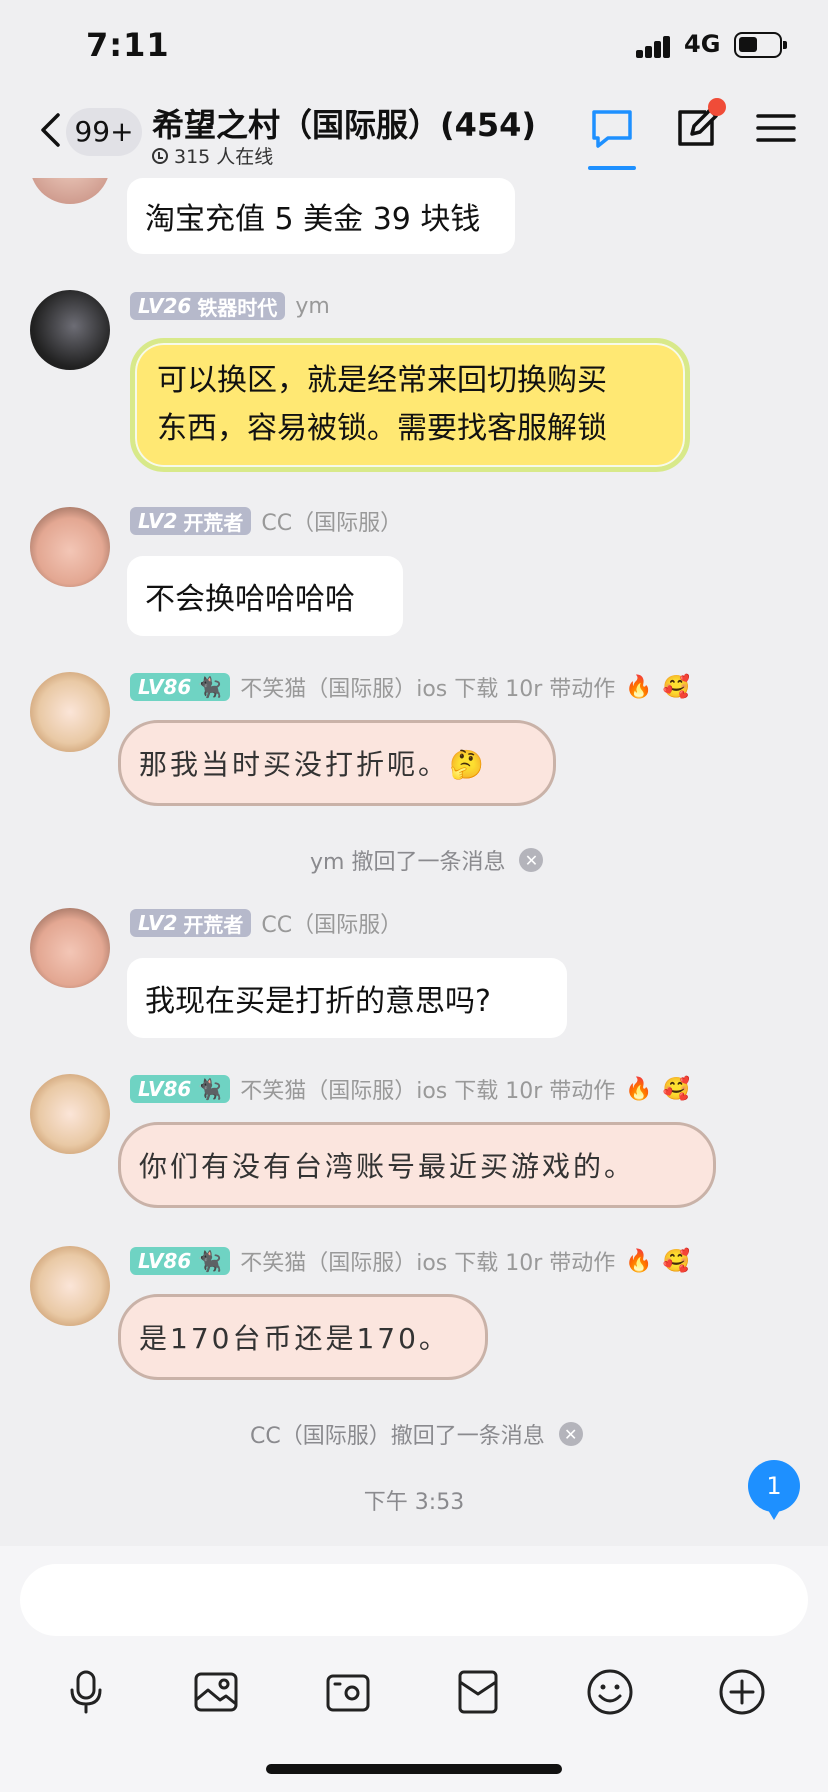  What do you see at coordinates (414, 43) in the screenshot?
I see `status-bar: 7:11 4G` at bounding box center [414, 43].